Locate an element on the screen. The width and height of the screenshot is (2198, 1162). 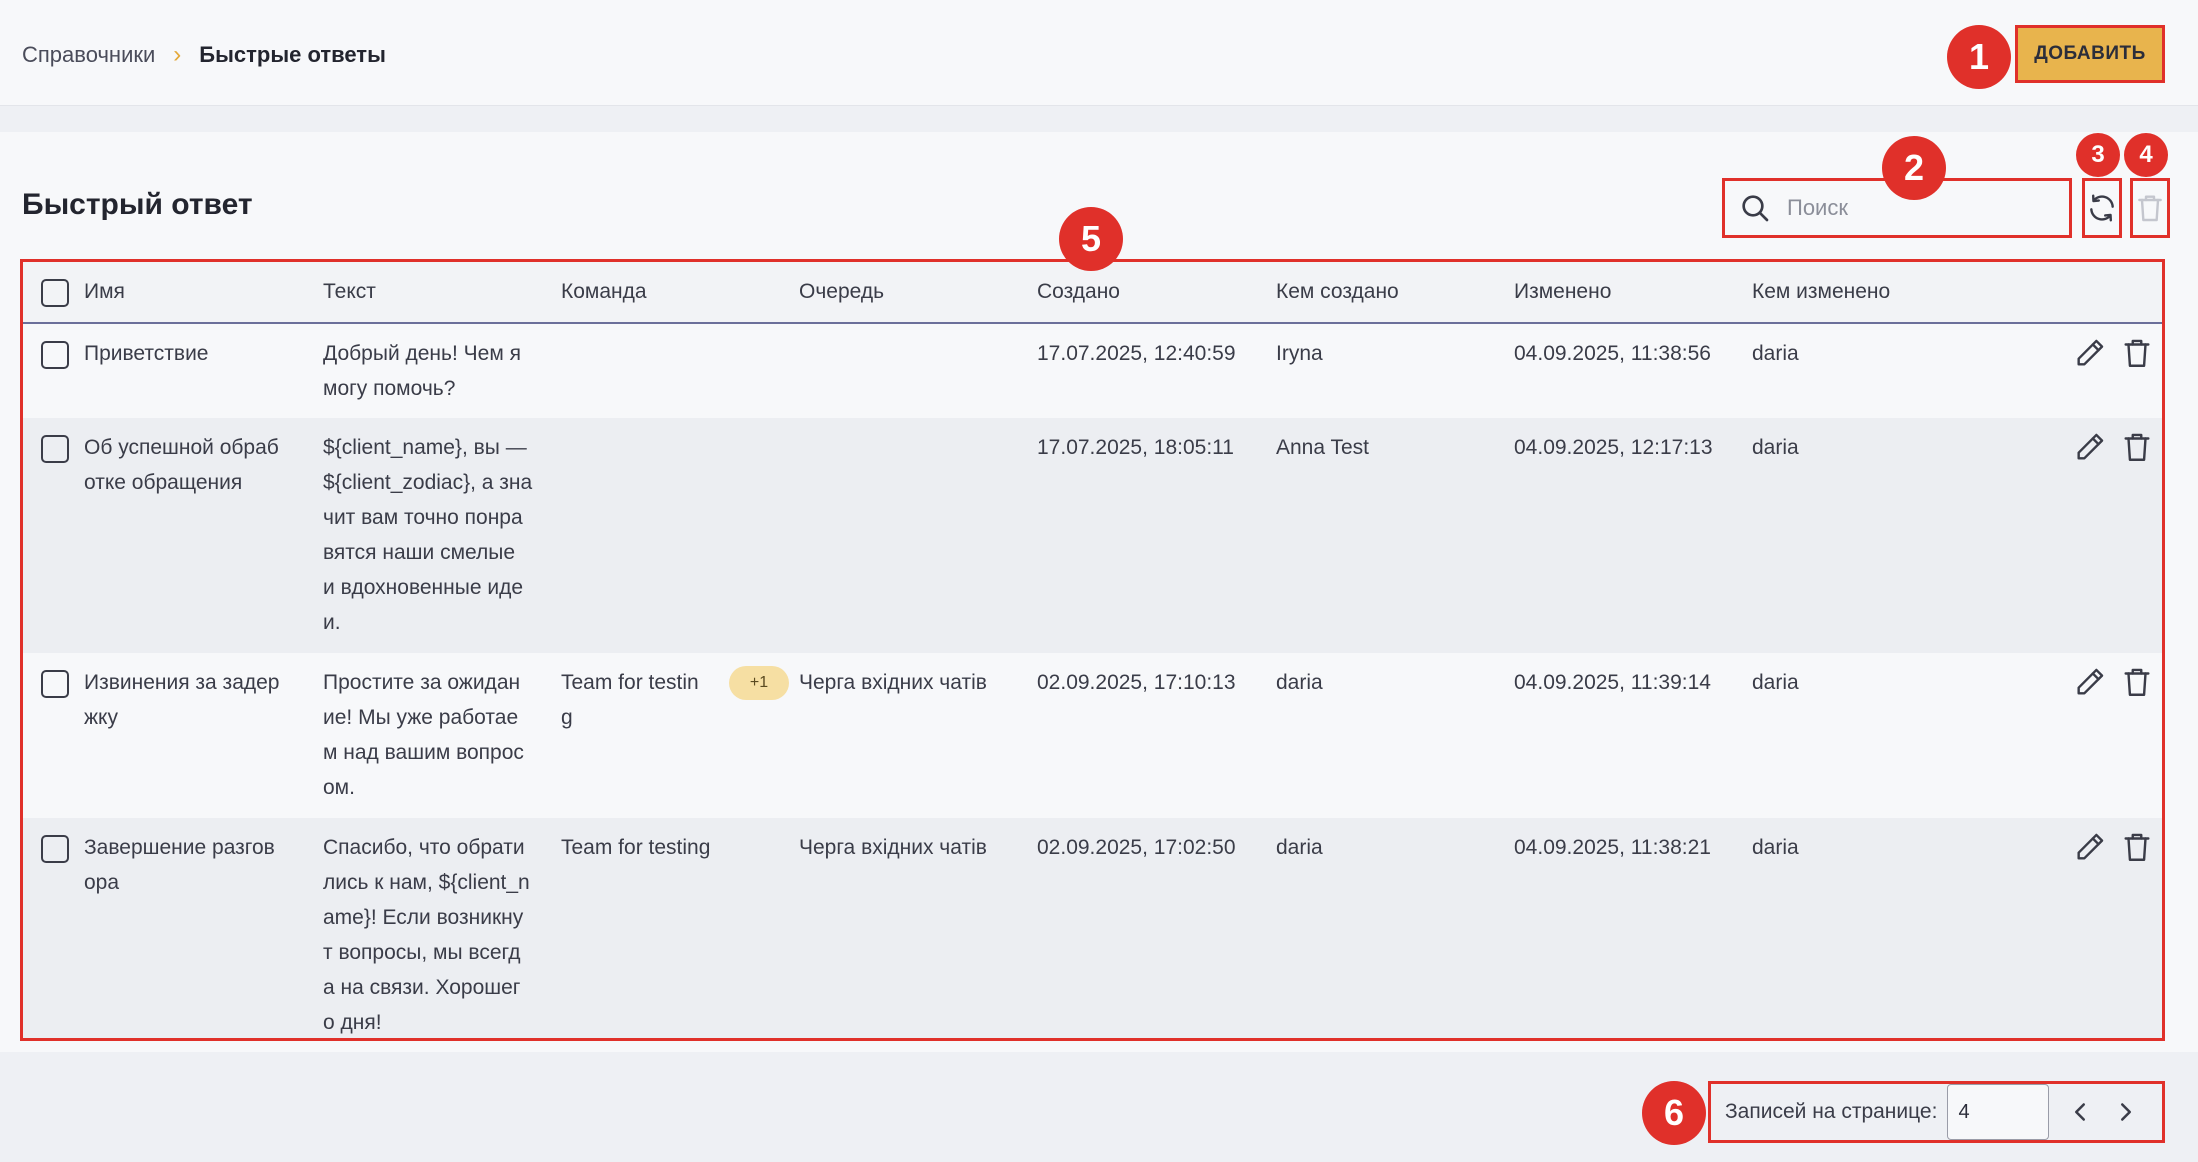
team-more-chip: +1 is located at coordinates (759, 683).